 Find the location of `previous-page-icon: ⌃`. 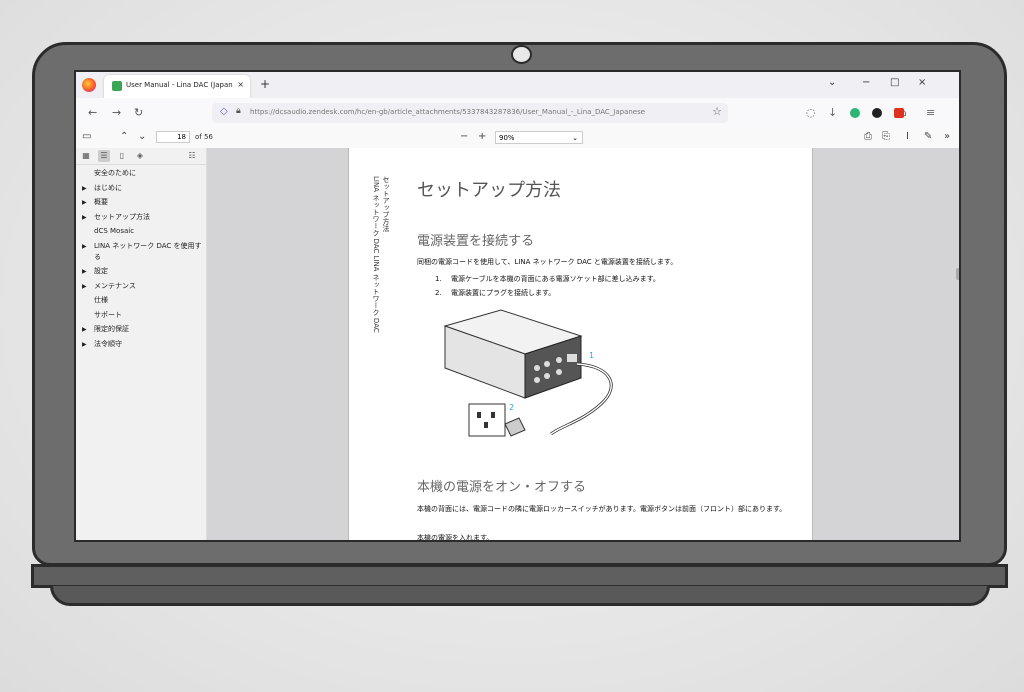

previous-page-icon: ⌃ is located at coordinates (124, 136).